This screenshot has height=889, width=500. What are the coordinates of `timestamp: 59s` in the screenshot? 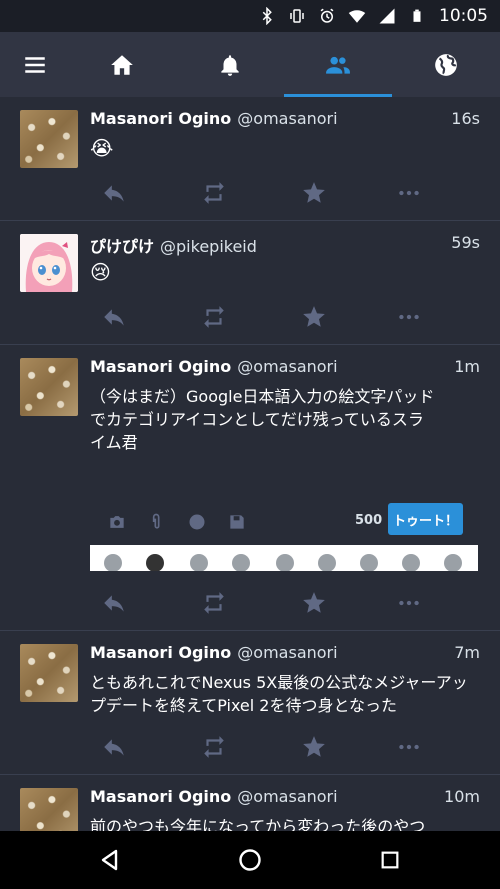 It's located at (465, 242).